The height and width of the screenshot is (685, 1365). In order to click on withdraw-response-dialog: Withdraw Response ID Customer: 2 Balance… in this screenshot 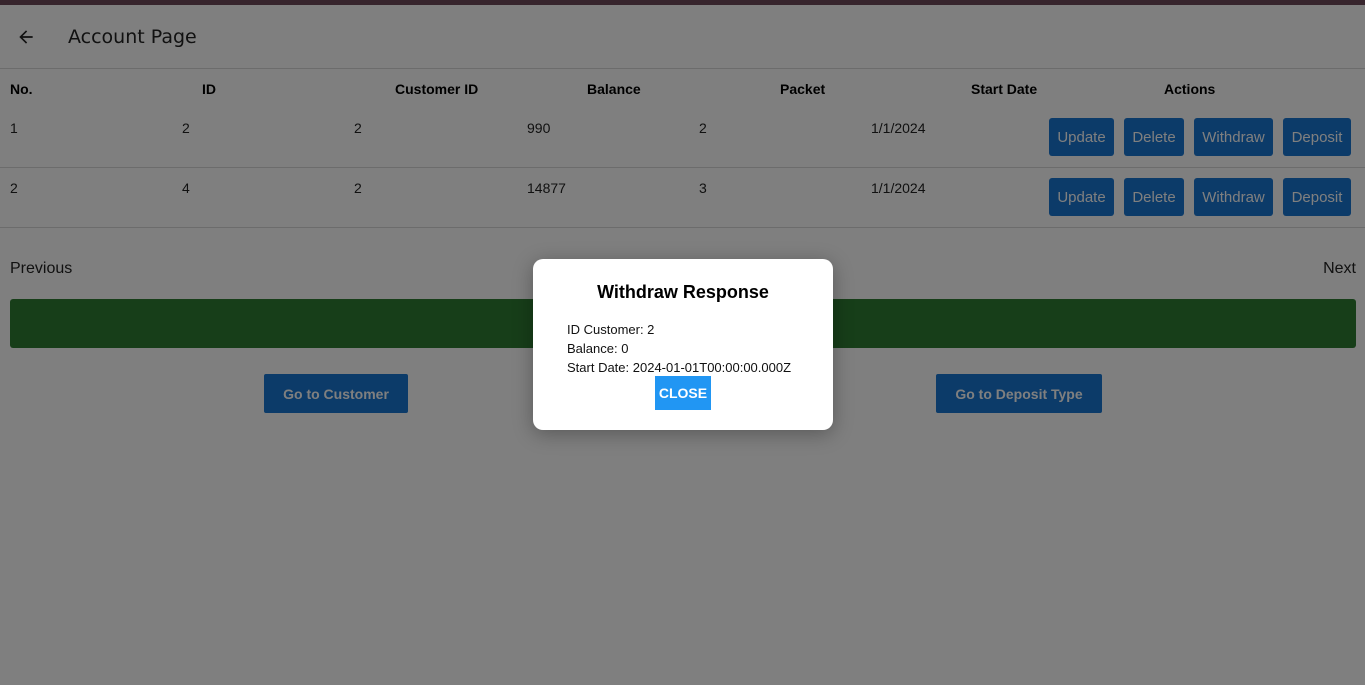, I will do `click(683, 344)`.